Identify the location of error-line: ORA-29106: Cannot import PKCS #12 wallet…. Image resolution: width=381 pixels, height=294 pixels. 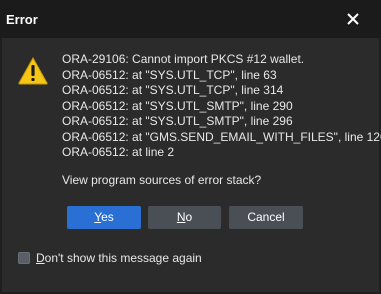
(183, 59).